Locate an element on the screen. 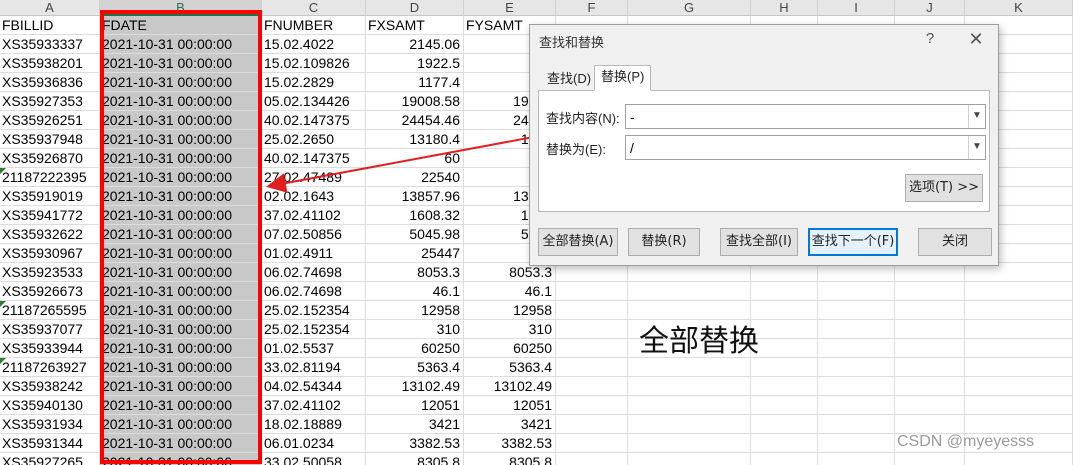 Image resolution: width=1073 pixels, height=465 pixels. table-cell: XS35926673 is located at coordinates (50, 291).